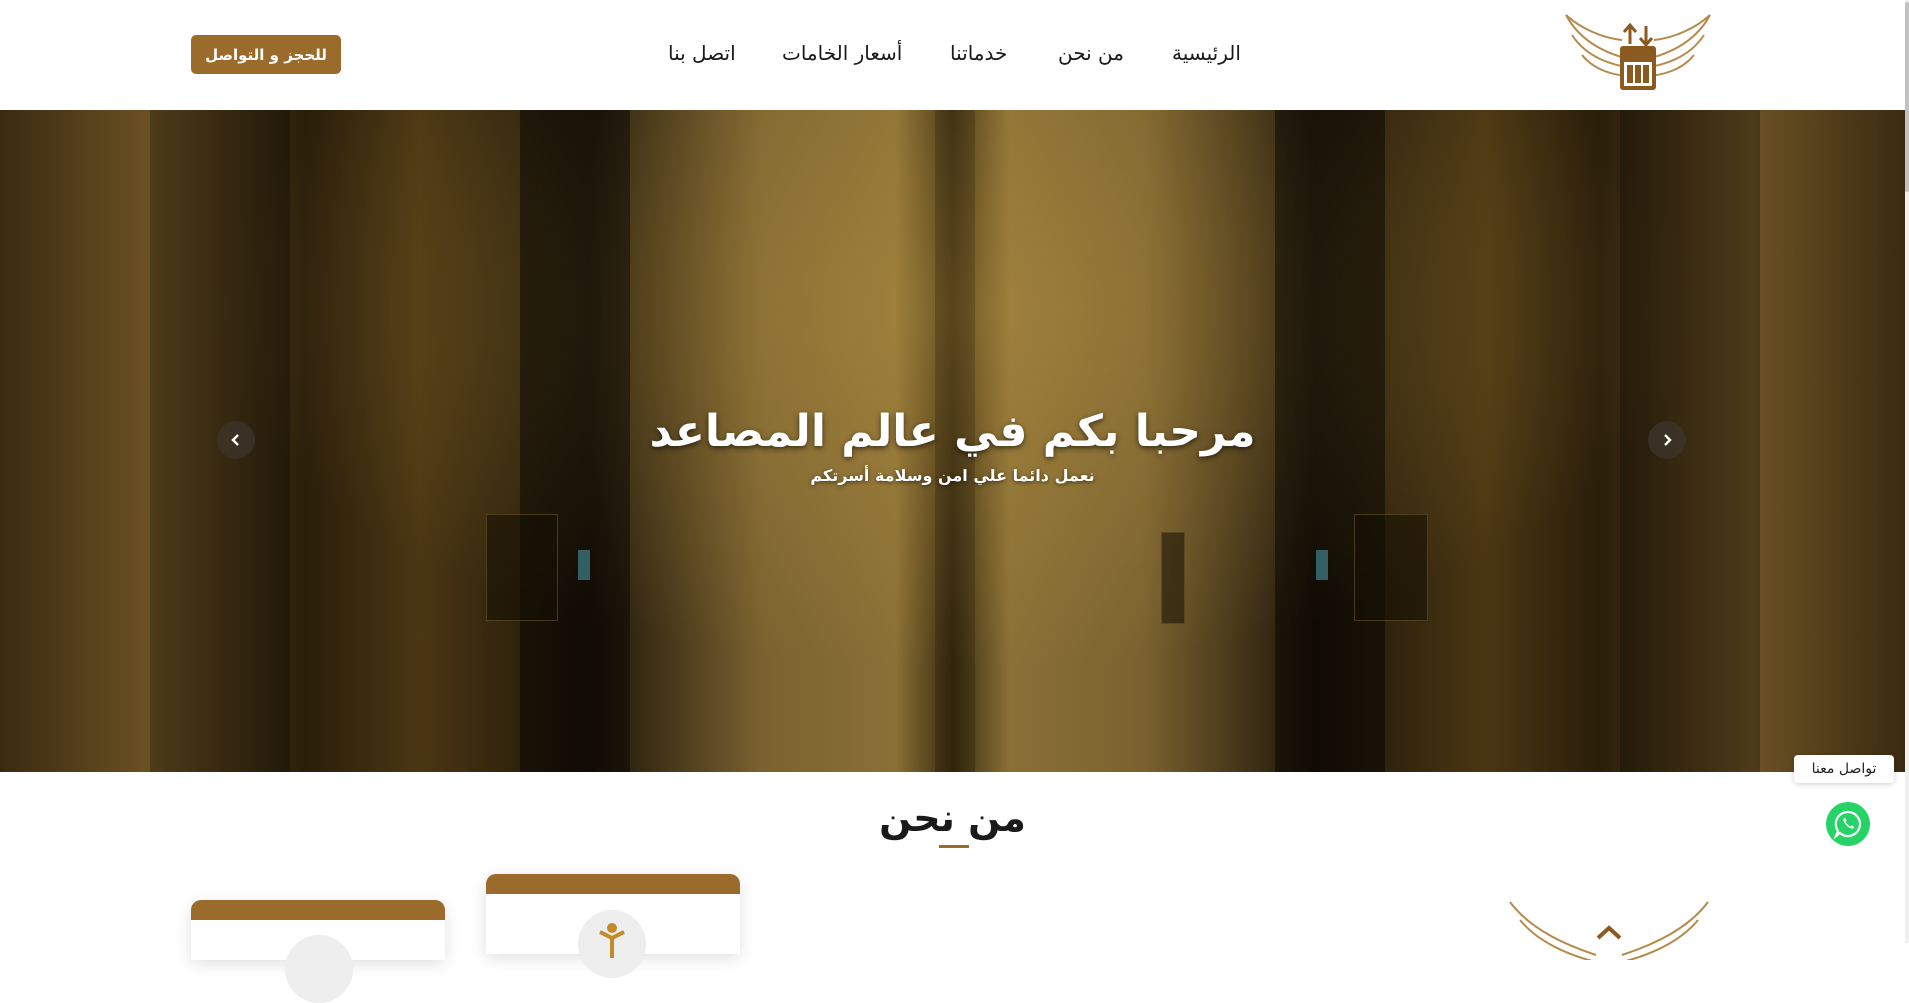 This screenshot has width=1909, height=1003. I want to click on booking-contact-button: للحجز و التواصل, so click(266, 54).